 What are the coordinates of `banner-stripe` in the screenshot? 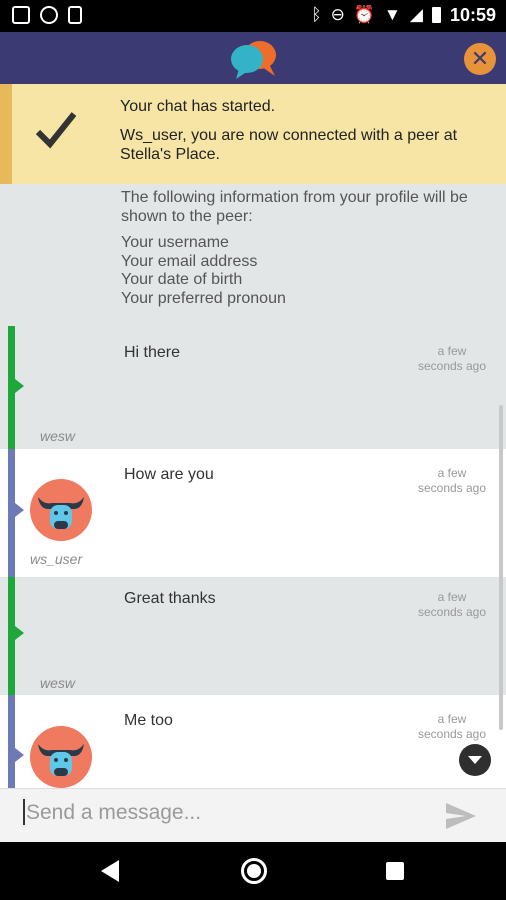 It's located at (6, 134).